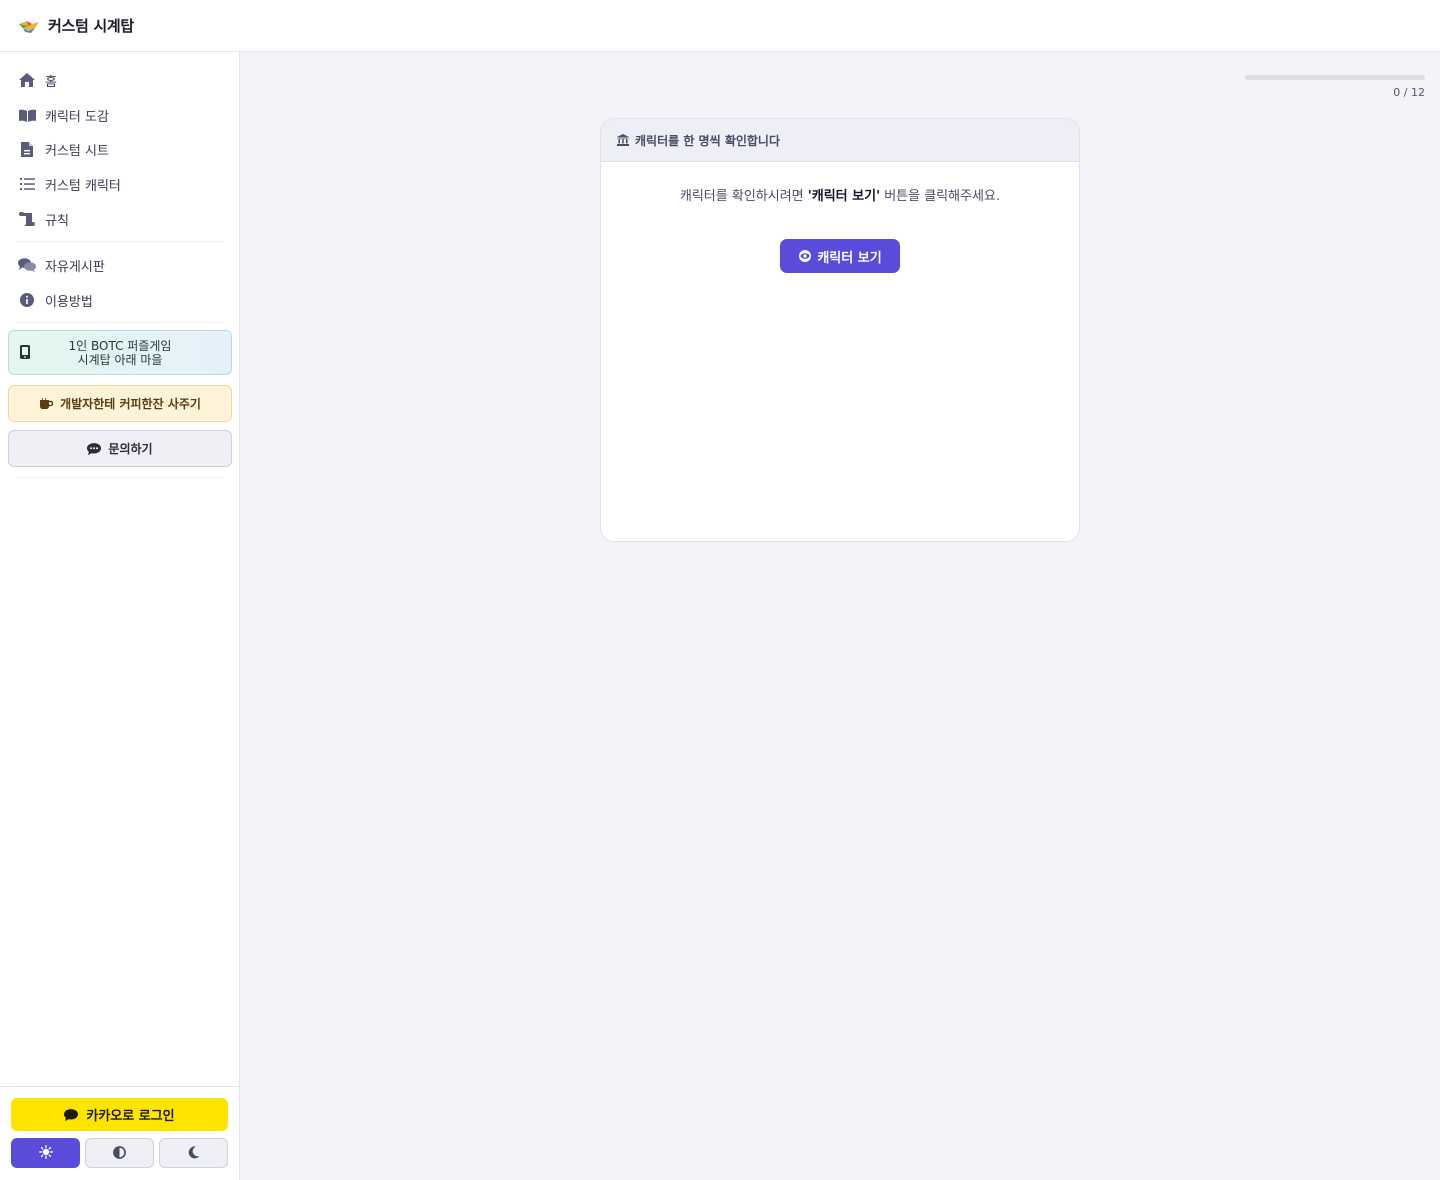 The image size is (1440, 1180). I want to click on instruction-emphasis: '캐릭터 보기', so click(844, 196).